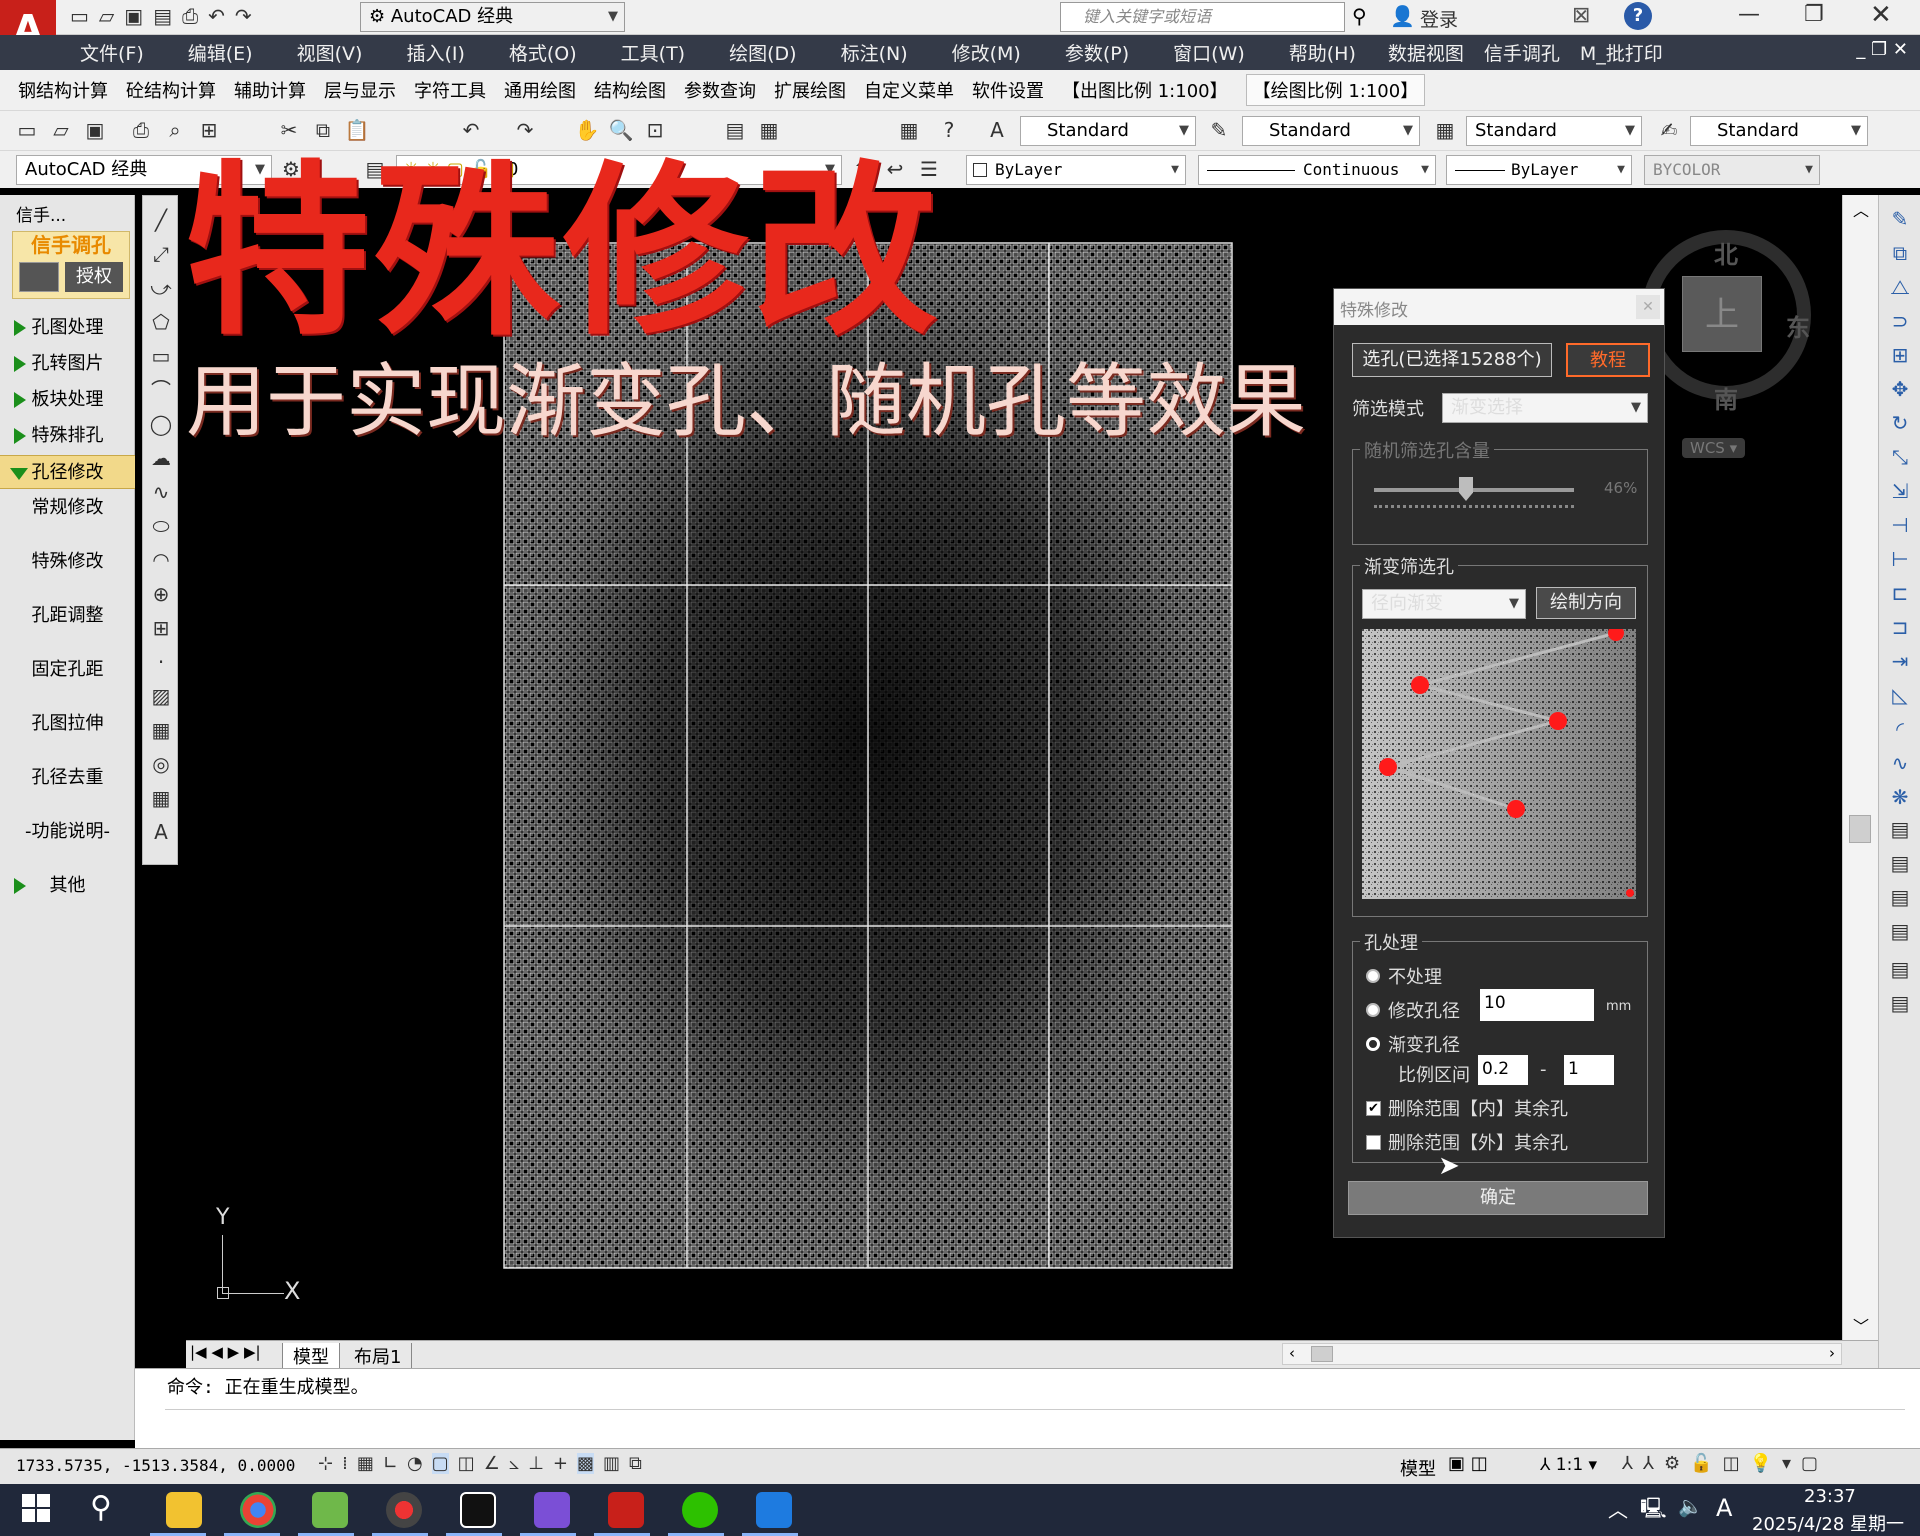  Describe the element at coordinates (1900, 829) in the screenshot. I see `draworder-front-icon: ▤` at that location.